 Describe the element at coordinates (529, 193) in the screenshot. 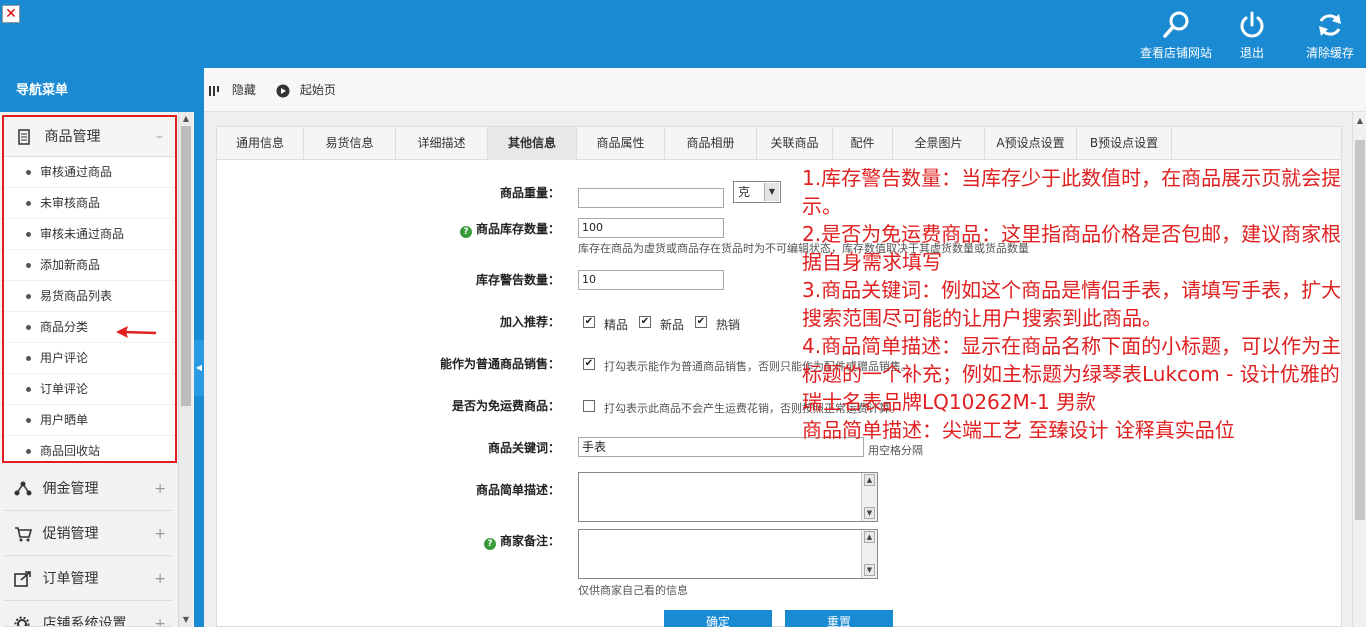

I see `weight-label: 商品重量：` at that location.